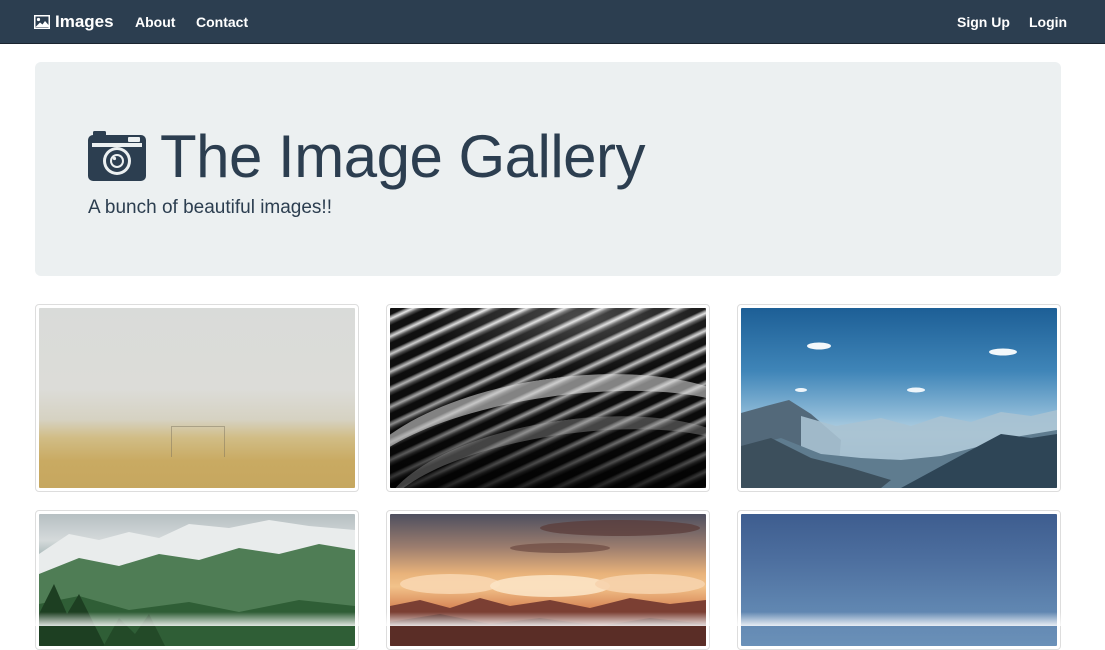 This screenshot has height=650, width=1105. I want to click on gallery-image-blue-sky, so click(899, 580).